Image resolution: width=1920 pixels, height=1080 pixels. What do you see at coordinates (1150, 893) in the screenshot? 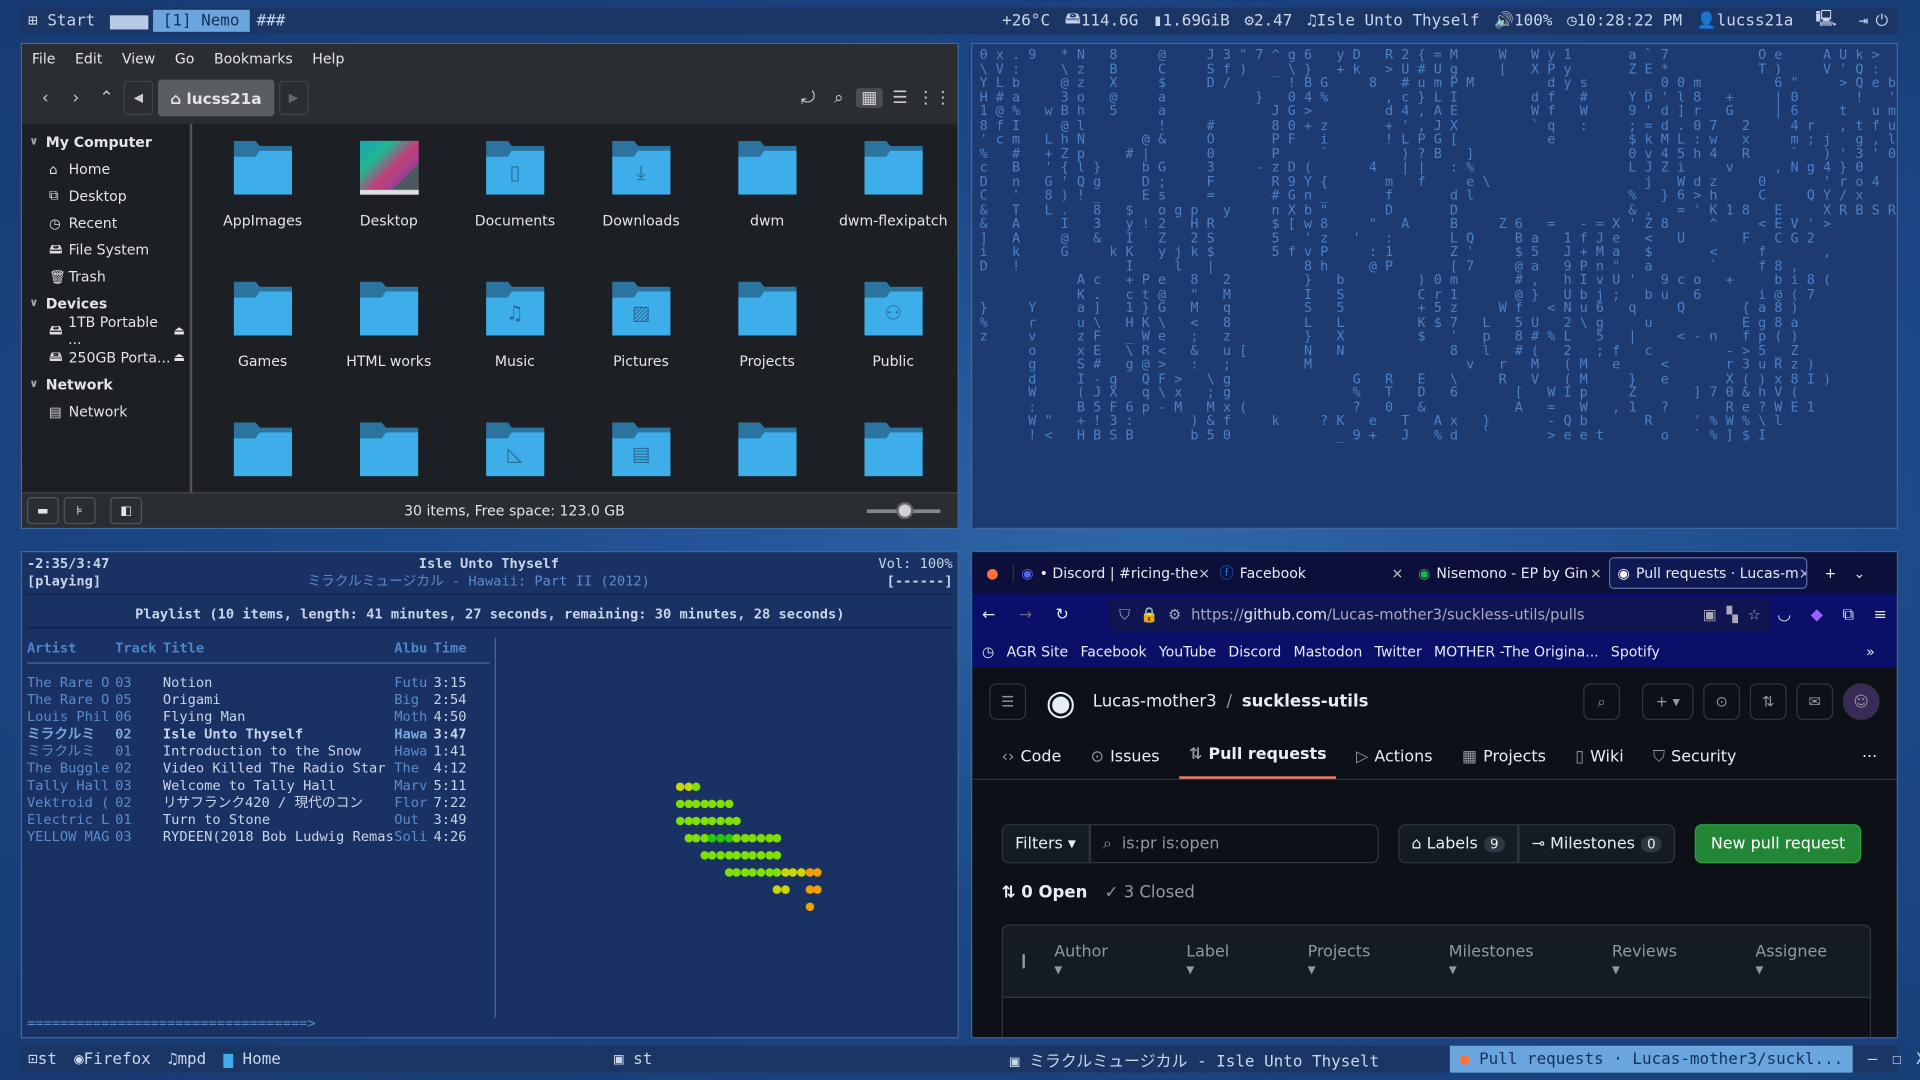
I see `closed-prs-link: ✓ 3 Closed` at bounding box center [1150, 893].